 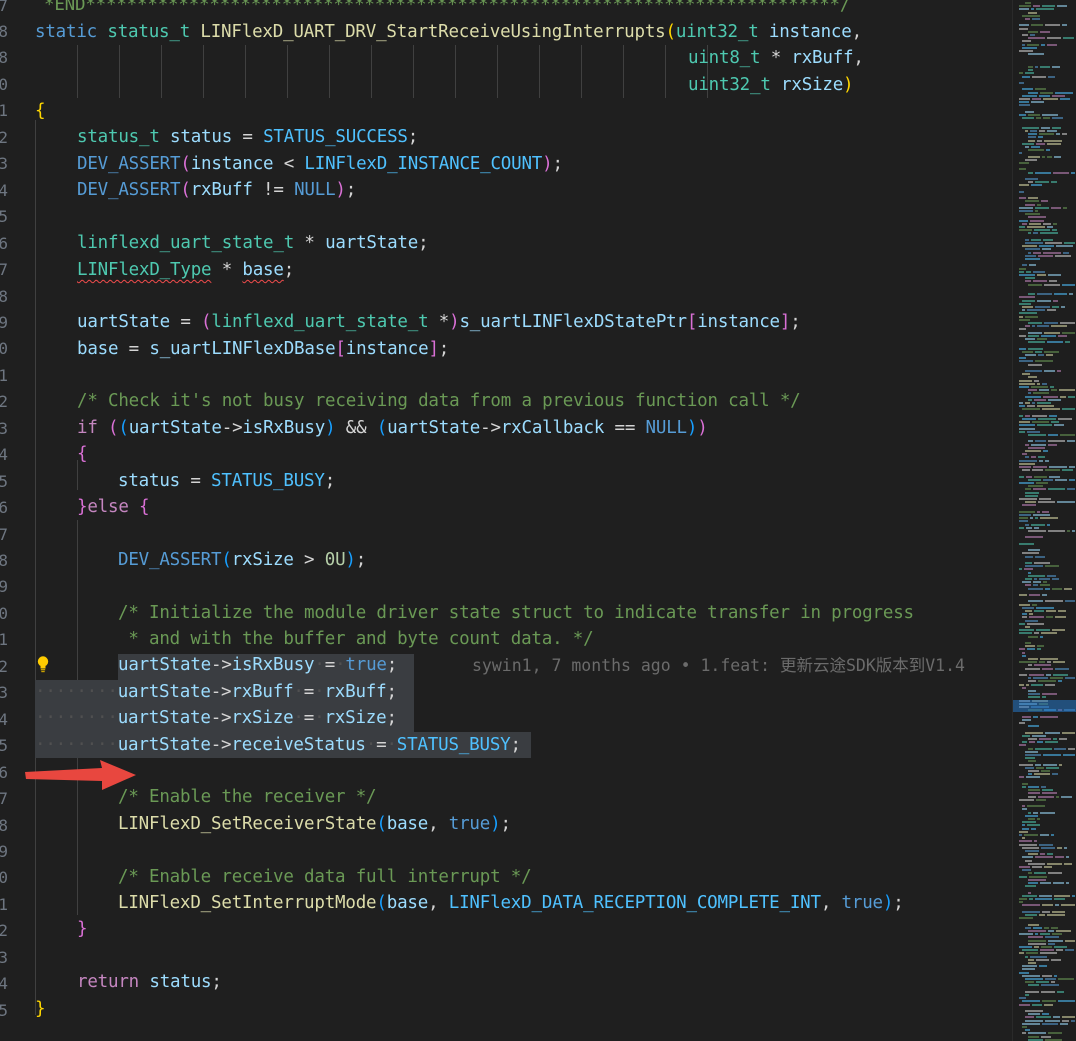 I want to click on code-line: /* Enable receive data full interrupt */, so click(x=325, y=877).